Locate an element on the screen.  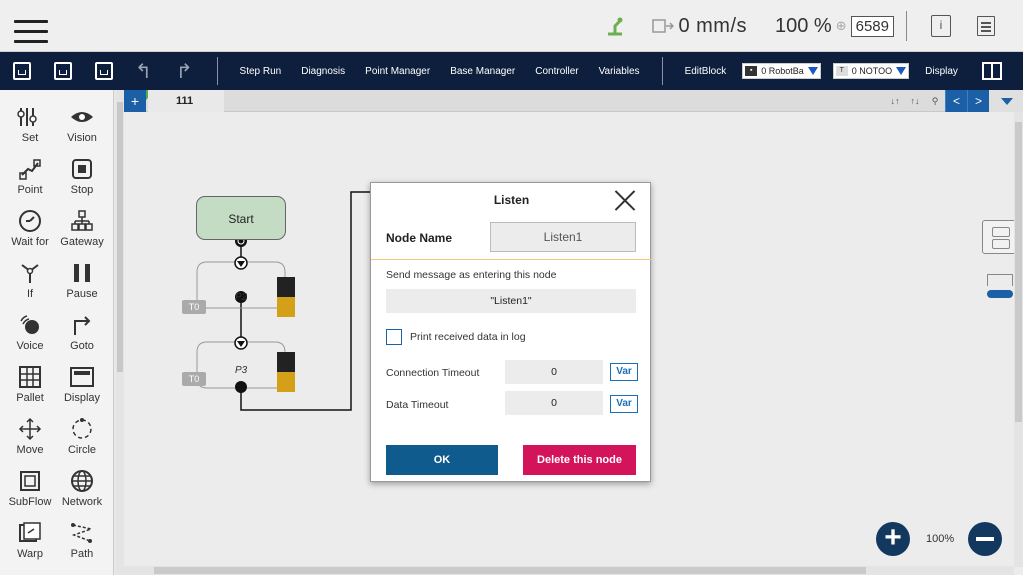
vertical-scroll-thumb is located at coordinates (1018, 272).